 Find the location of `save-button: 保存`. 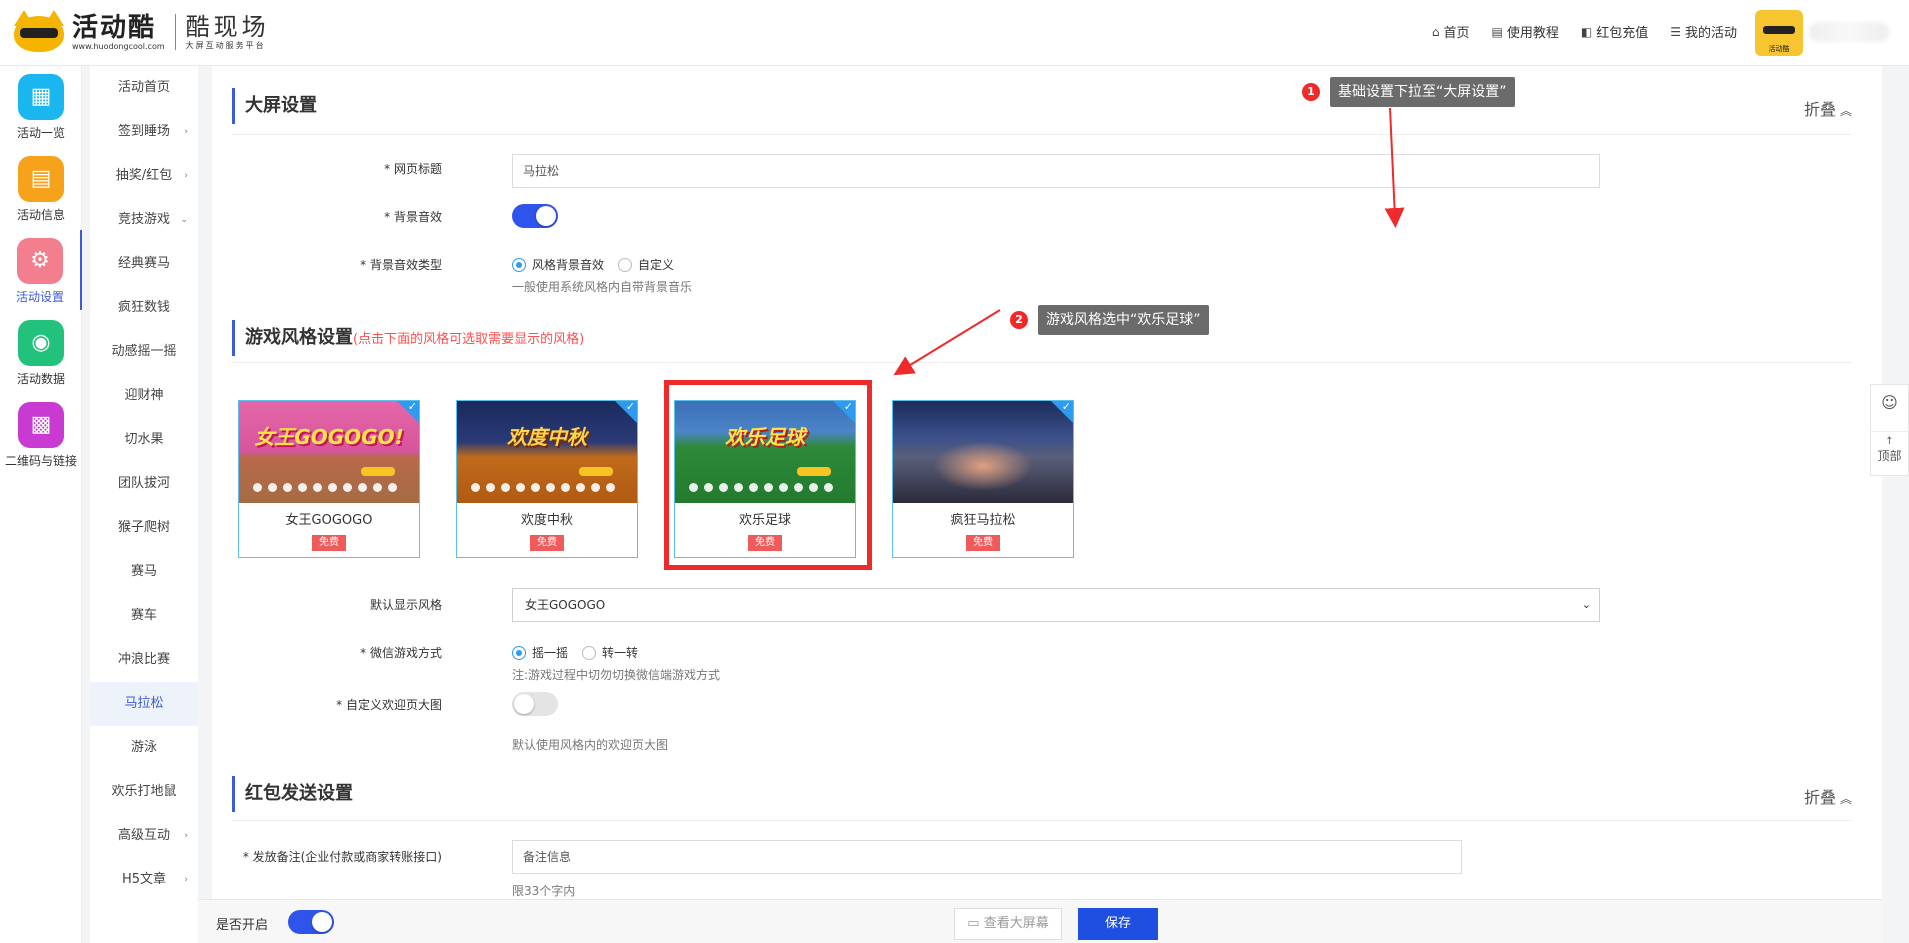

save-button: 保存 is located at coordinates (1118, 924).